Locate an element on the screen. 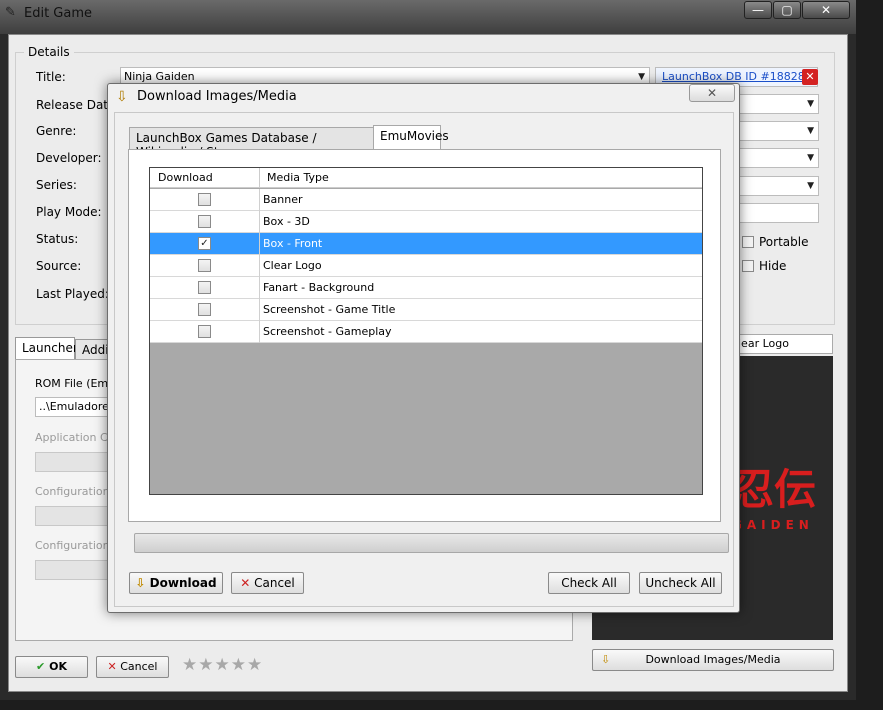 The width and height of the screenshot is (883, 710). dialog-cancel-button: ✕ Cancel is located at coordinates (267, 583).